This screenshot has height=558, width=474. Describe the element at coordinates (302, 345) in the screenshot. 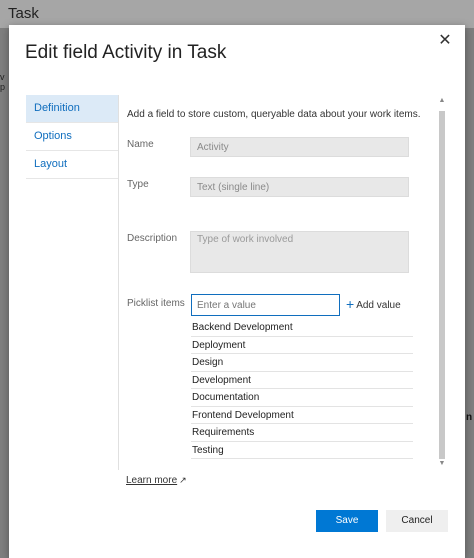

I see `list-item: Deployment` at that location.